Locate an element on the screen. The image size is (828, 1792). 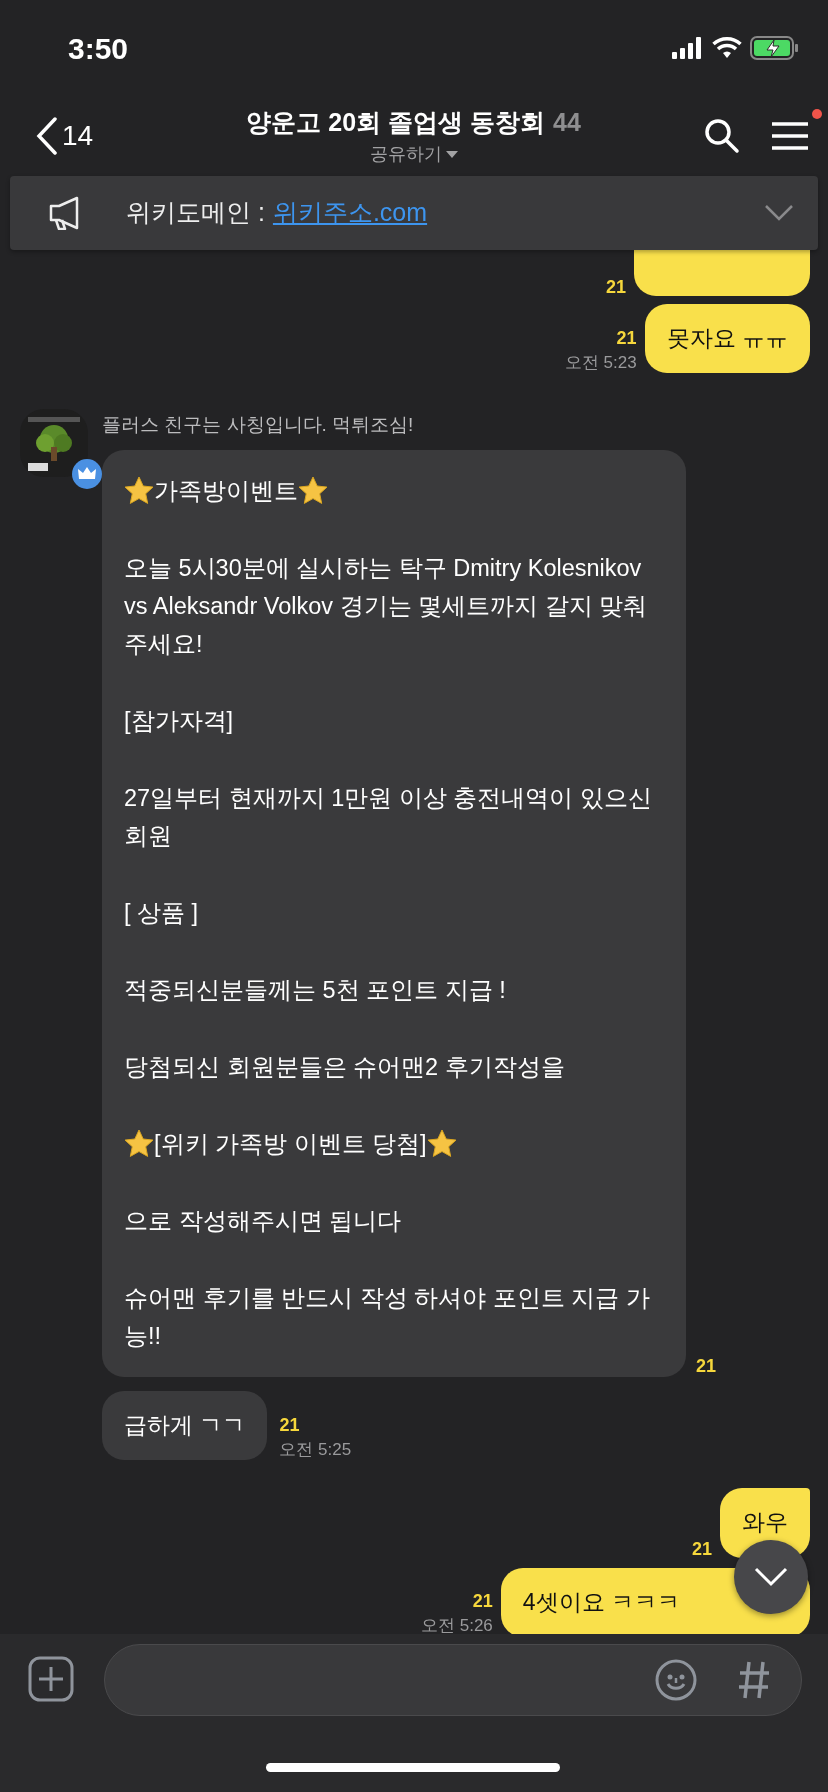
emoji-button is located at coordinates (676, 1680).